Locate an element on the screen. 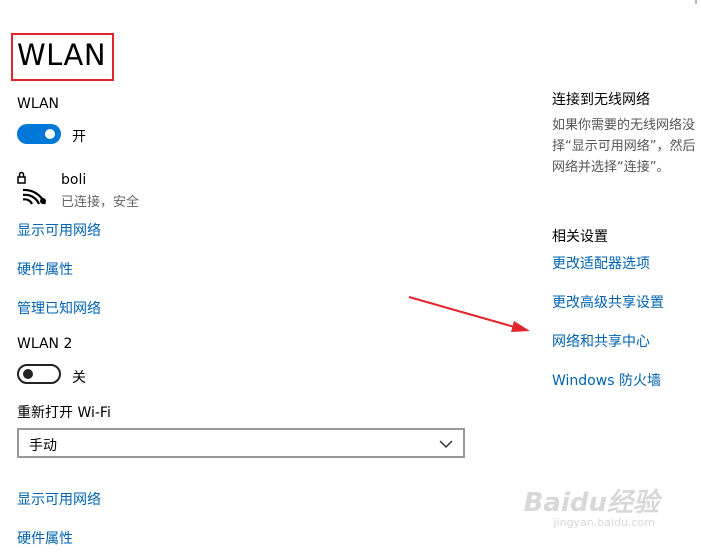 The image size is (701, 558). wlan-toggle-state: 开 is located at coordinates (79, 137).